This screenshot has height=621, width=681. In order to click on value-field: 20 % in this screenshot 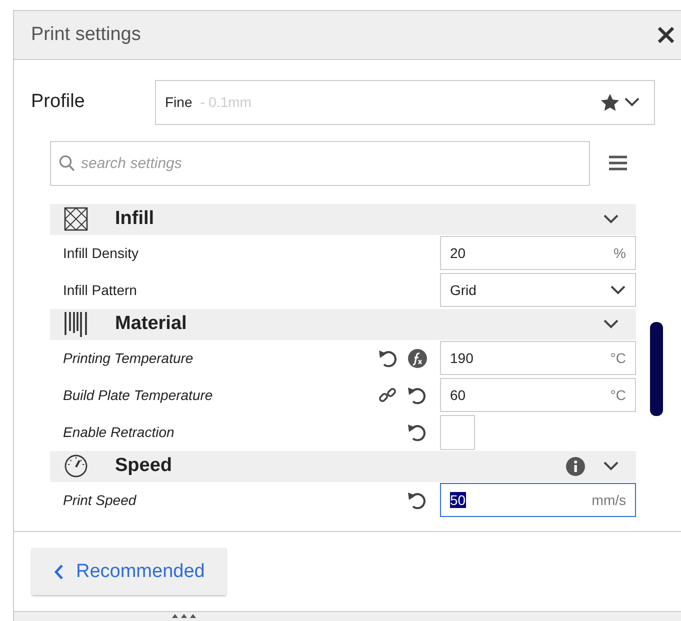, I will do `click(538, 253)`.